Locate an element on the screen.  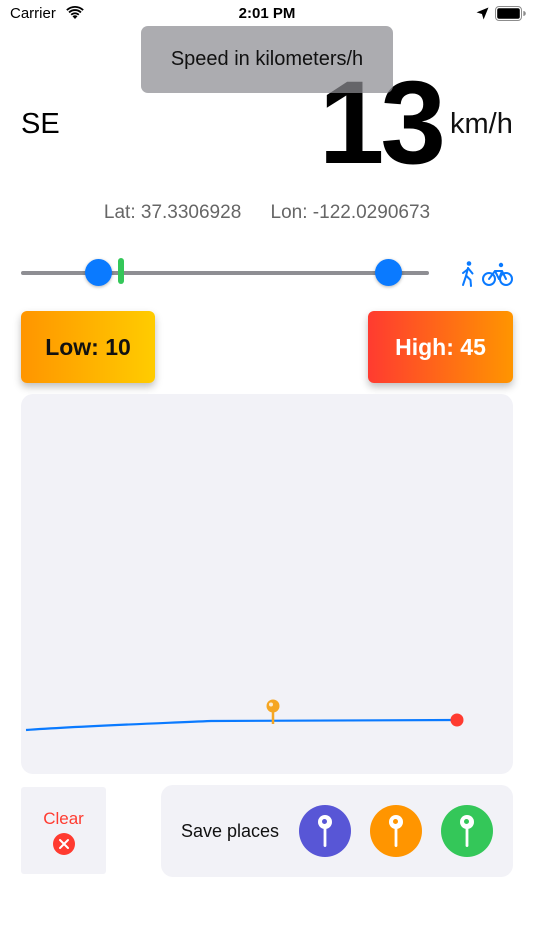
speed-unit-toast: Speed in kilometers/h is located at coordinates (267, 59).